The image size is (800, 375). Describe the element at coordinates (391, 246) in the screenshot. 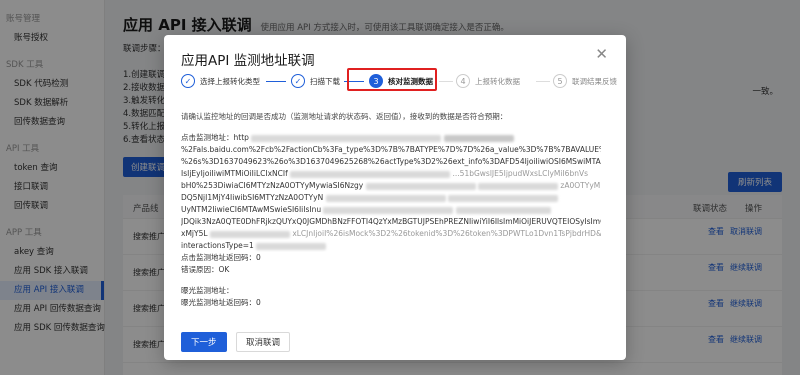

I see `click-url-line: interactionsType=1` at that location.